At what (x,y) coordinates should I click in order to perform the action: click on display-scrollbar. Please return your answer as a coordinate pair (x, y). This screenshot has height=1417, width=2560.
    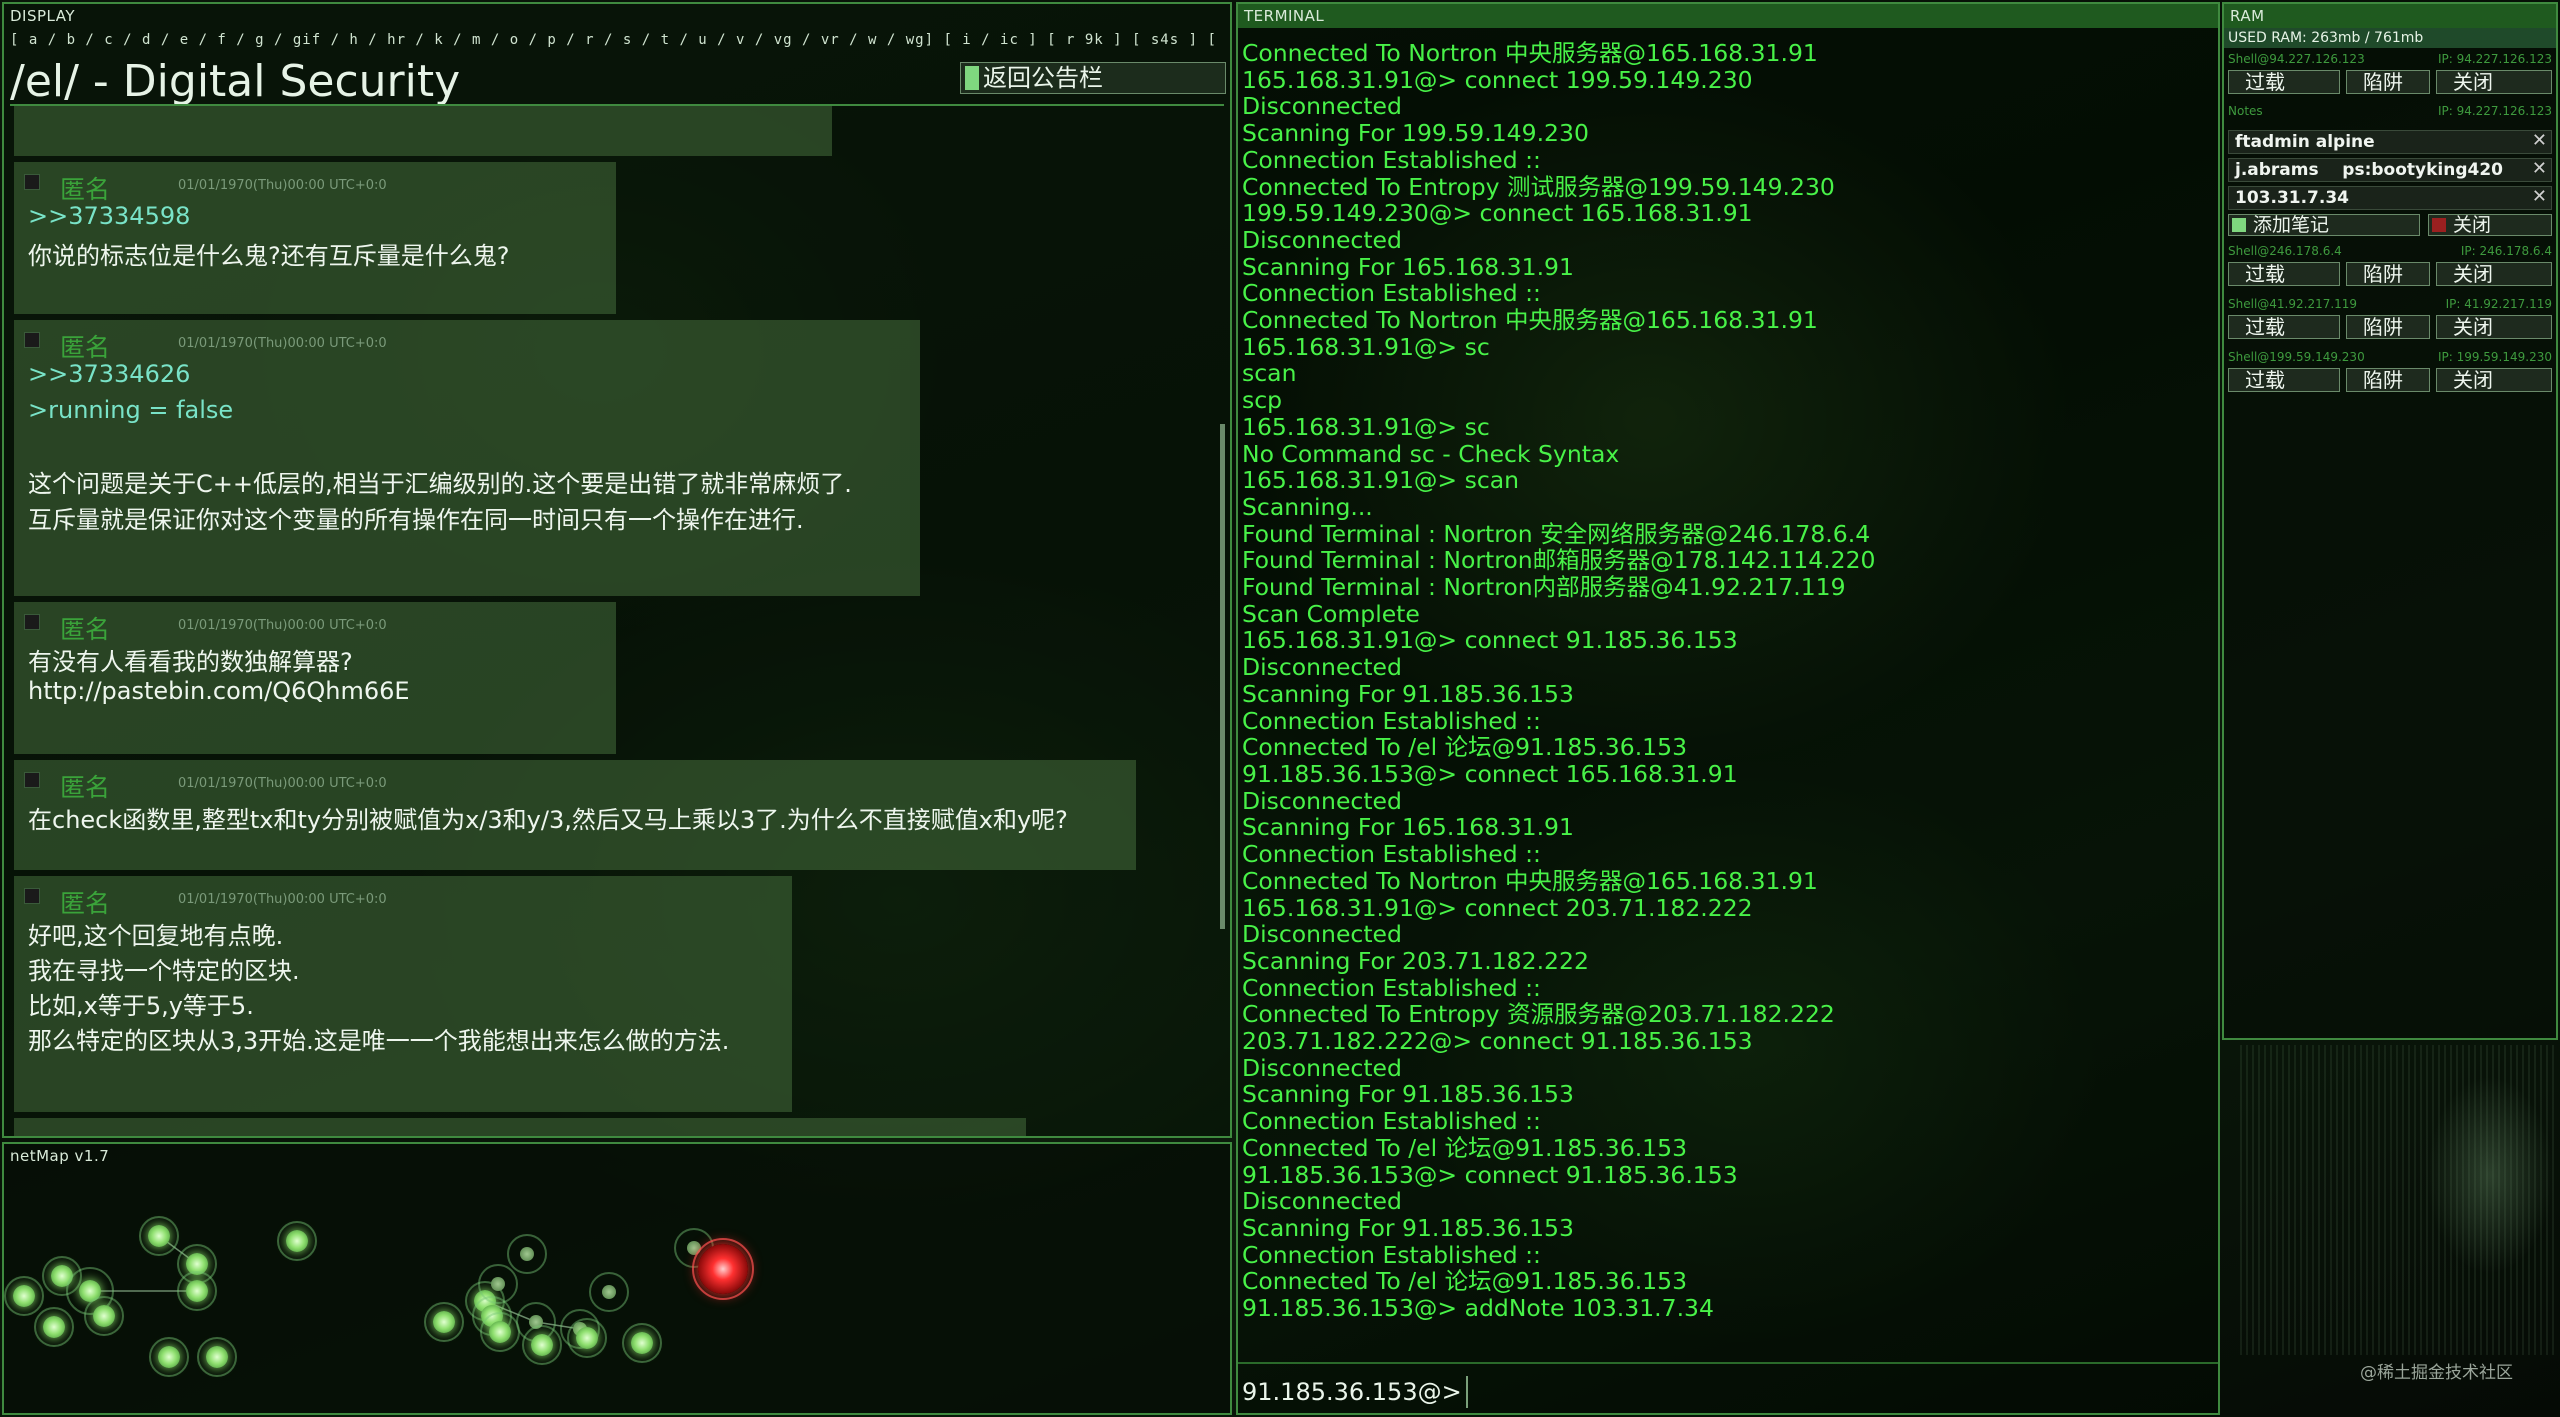
    Looking at the image, I should click on (1222, 676).